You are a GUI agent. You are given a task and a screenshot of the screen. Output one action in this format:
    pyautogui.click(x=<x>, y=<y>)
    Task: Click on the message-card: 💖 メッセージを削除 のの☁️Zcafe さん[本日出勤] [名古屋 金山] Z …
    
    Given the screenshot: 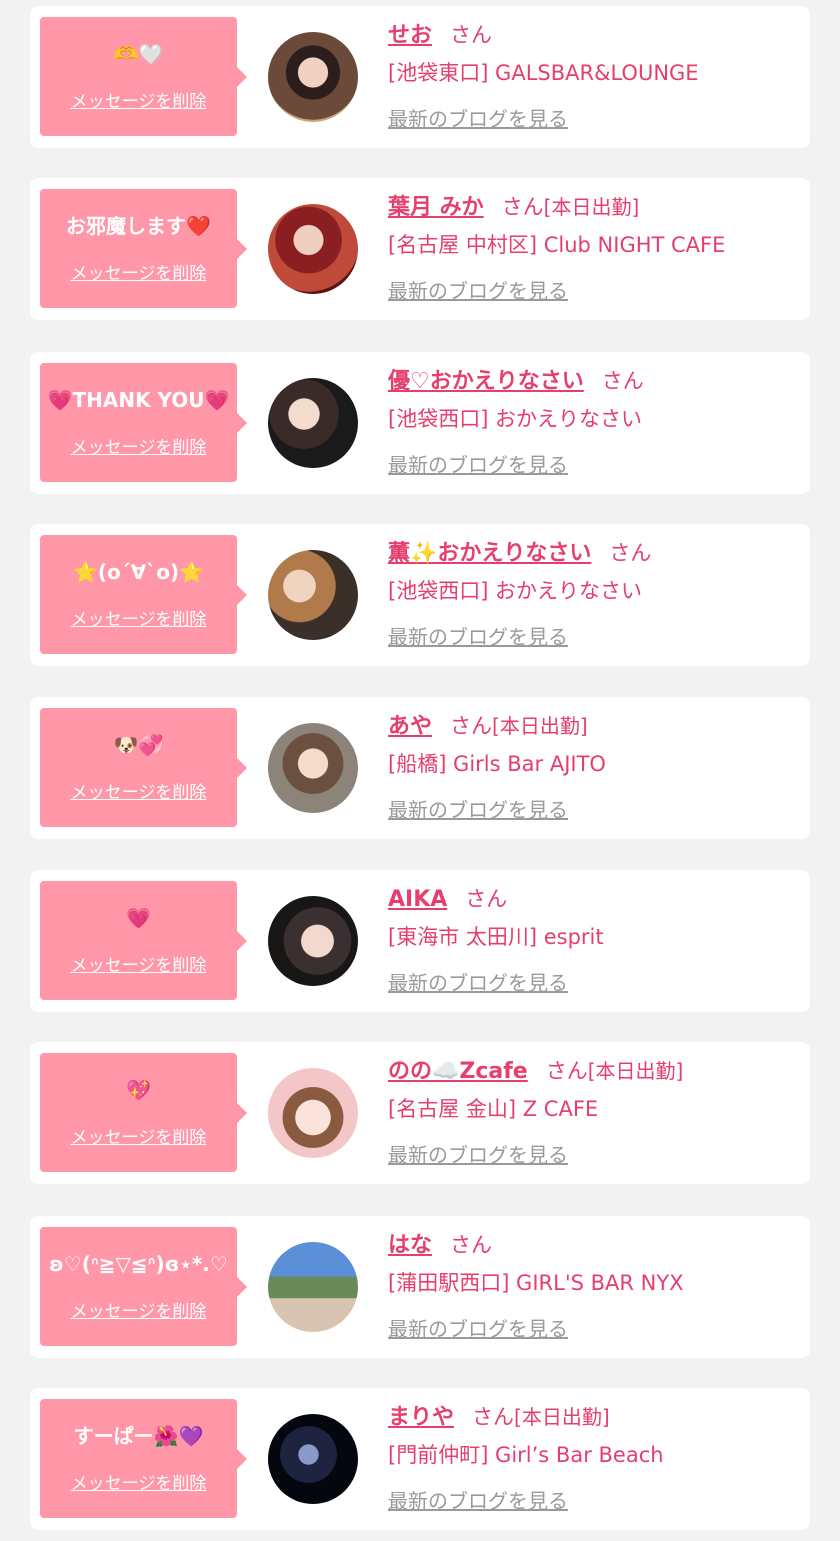 What is the action you would take?
    pyautogui.click(x=420, y=1113)
    